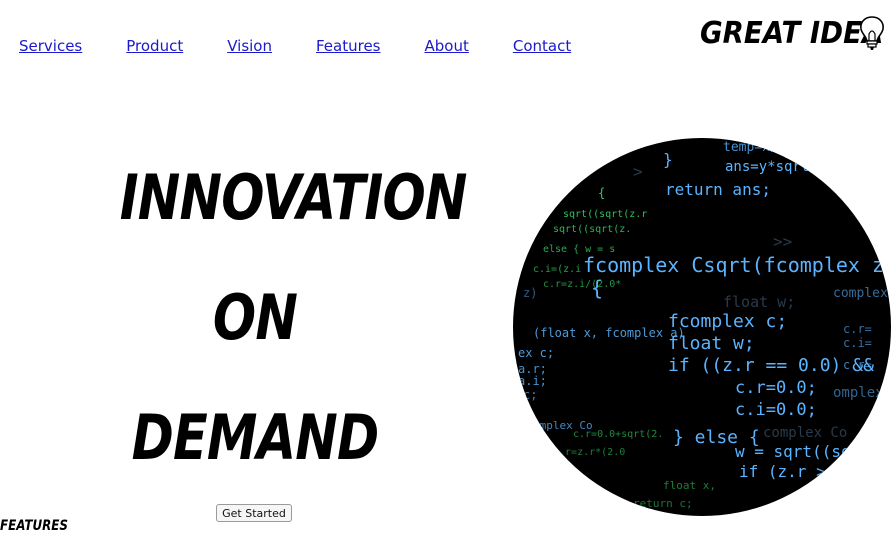  I want to click on svg-text: (float x, fcomplex a), so click(609, 333).